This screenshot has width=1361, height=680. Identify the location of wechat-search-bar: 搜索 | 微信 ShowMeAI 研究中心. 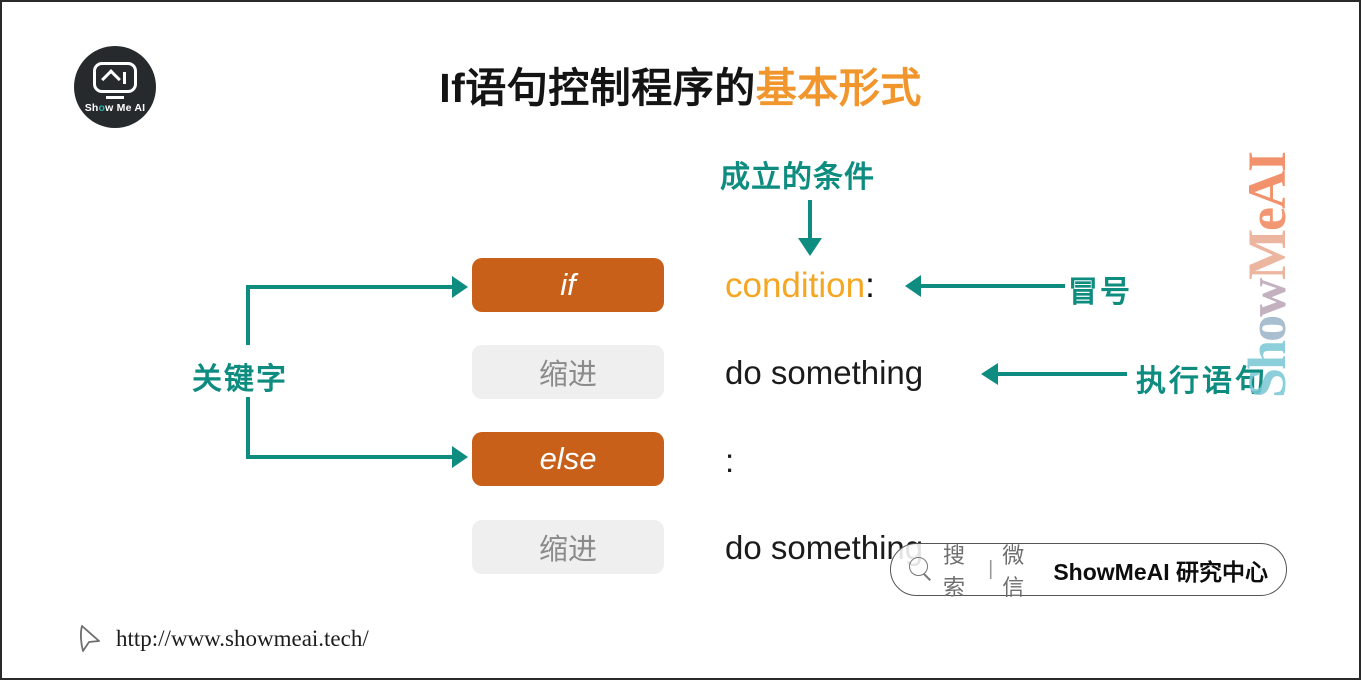
(1088, 571).